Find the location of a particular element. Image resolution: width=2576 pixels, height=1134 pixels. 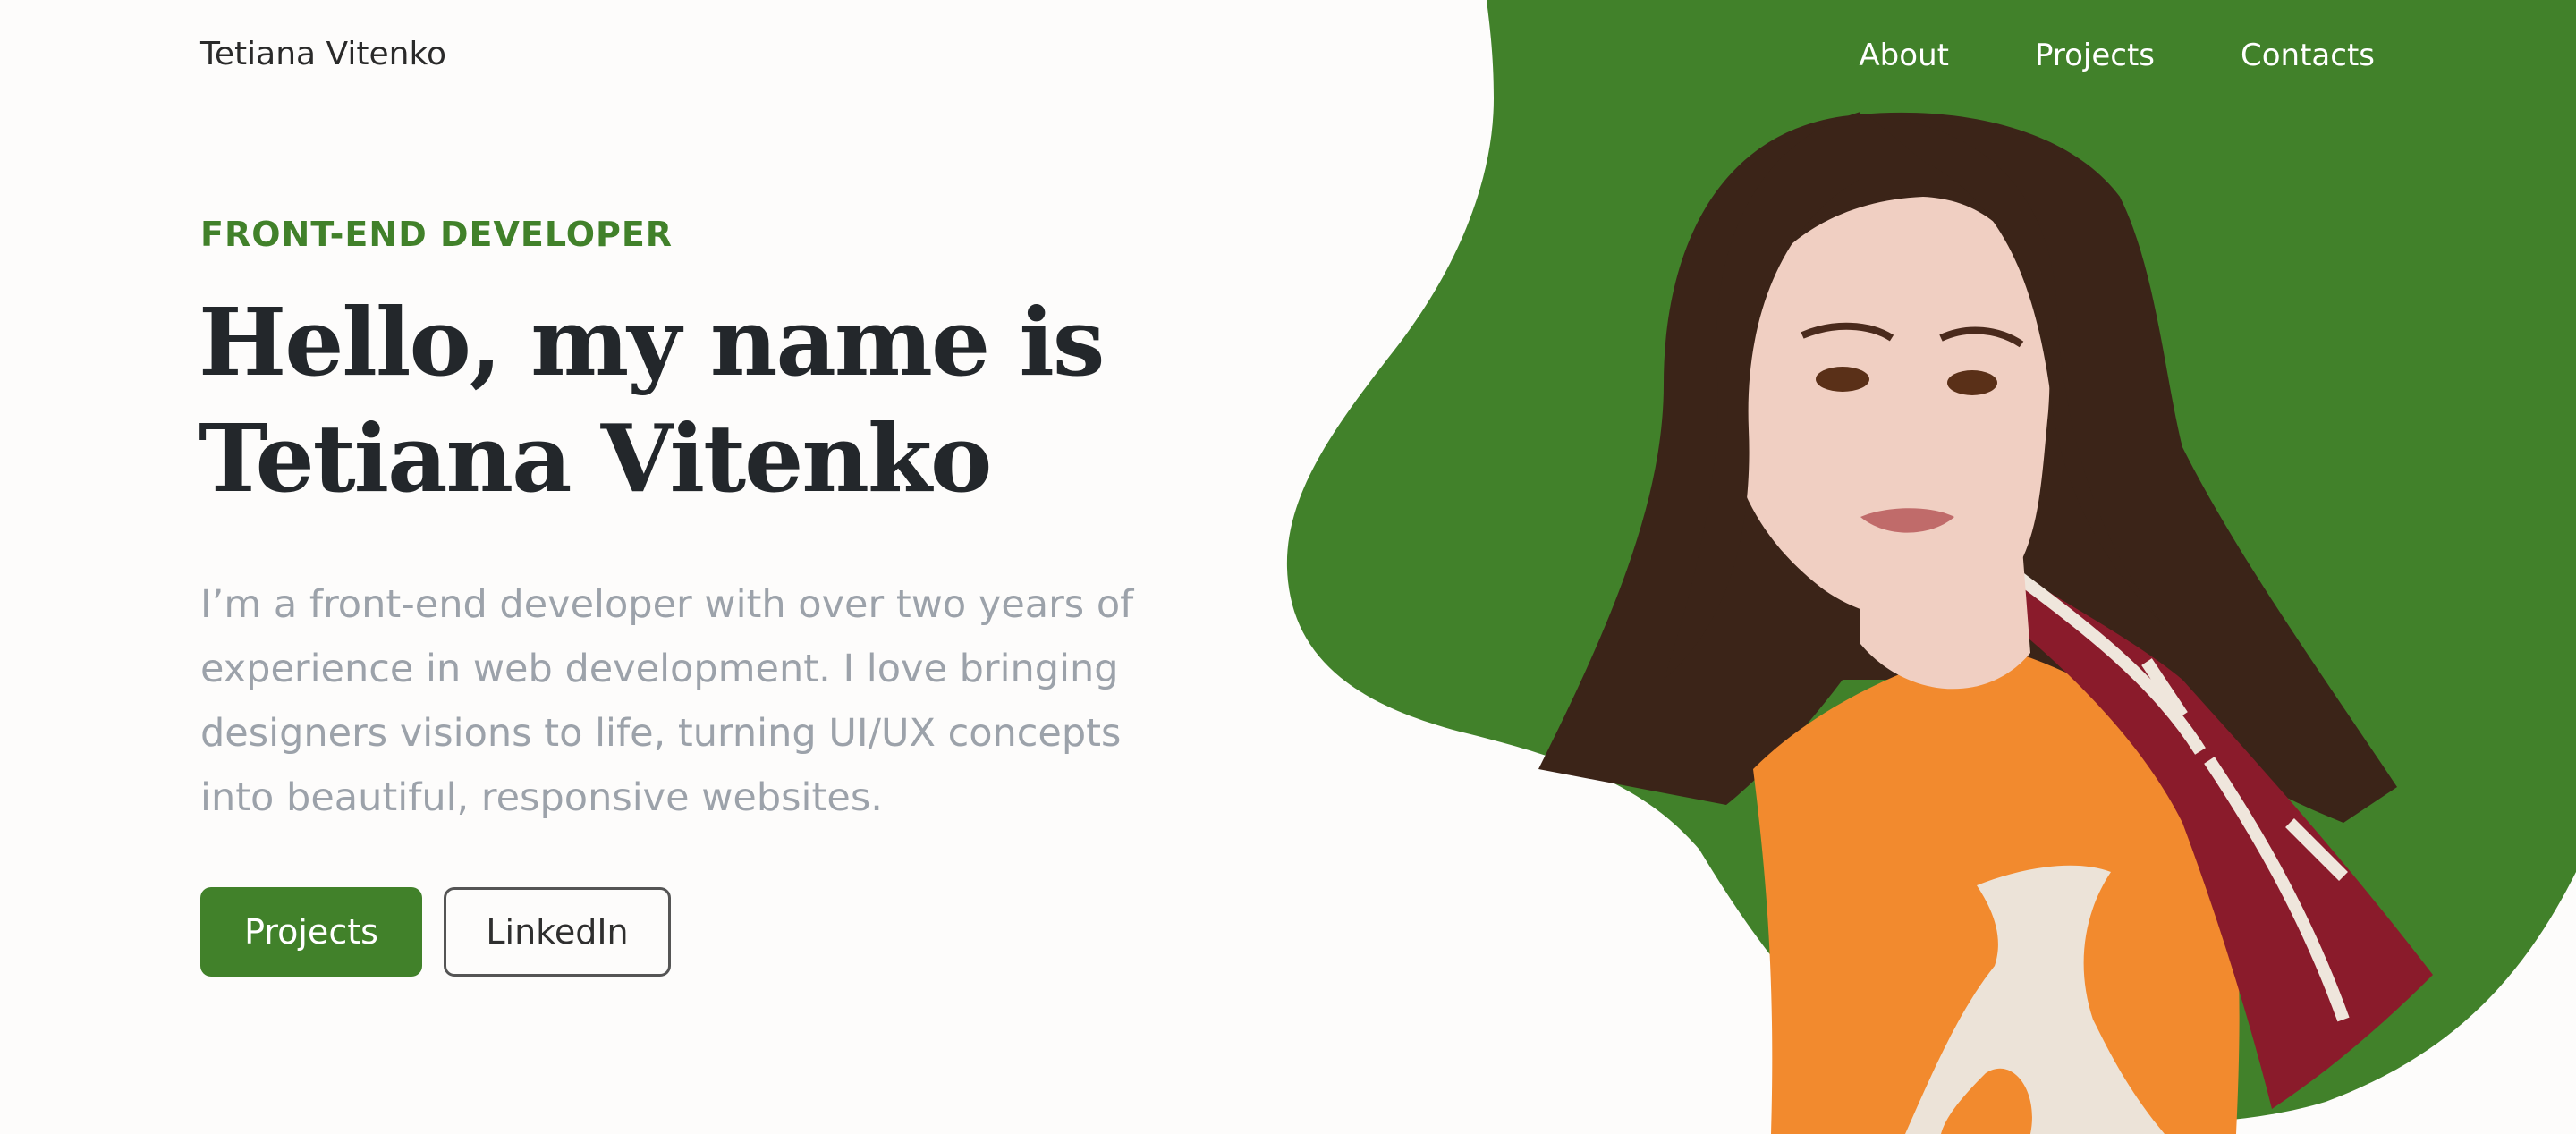

nav-link-contacts: Contacts is located at coordinates (2308, 56).